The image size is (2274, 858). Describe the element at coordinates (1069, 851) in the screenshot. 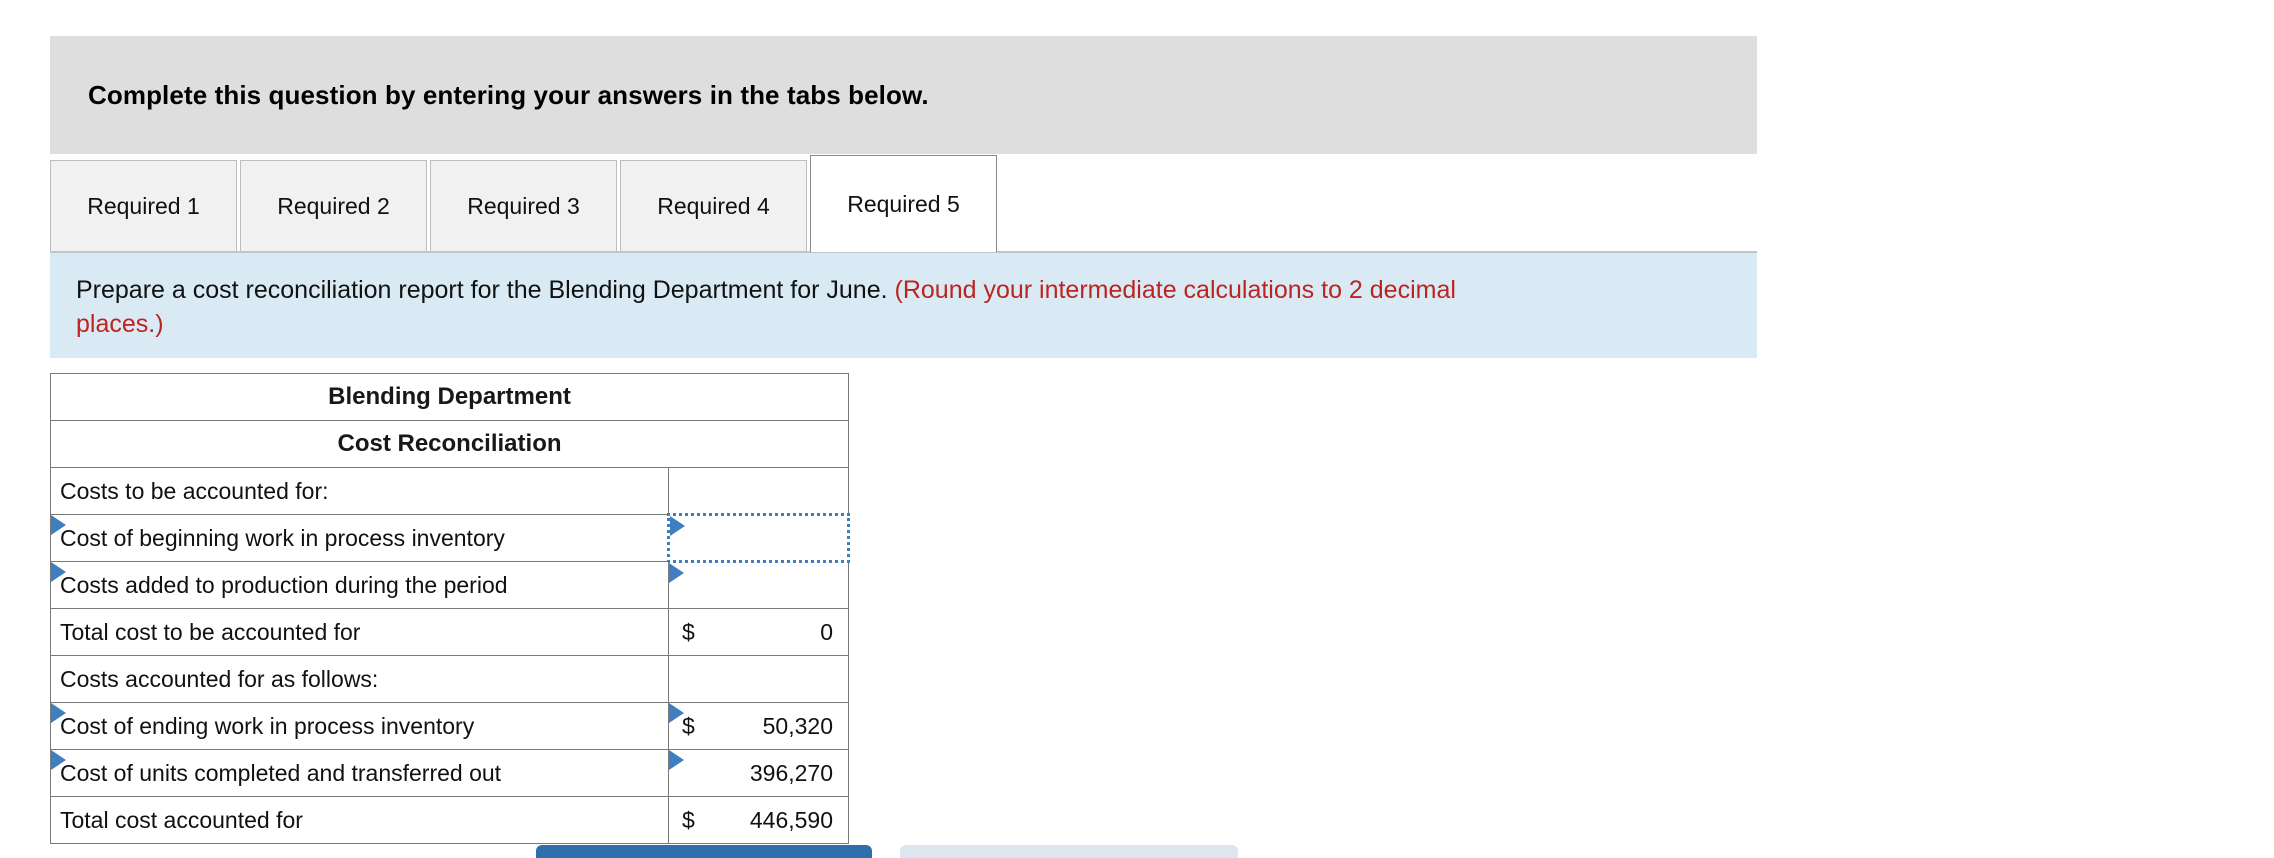

I see `next-button` at that location.